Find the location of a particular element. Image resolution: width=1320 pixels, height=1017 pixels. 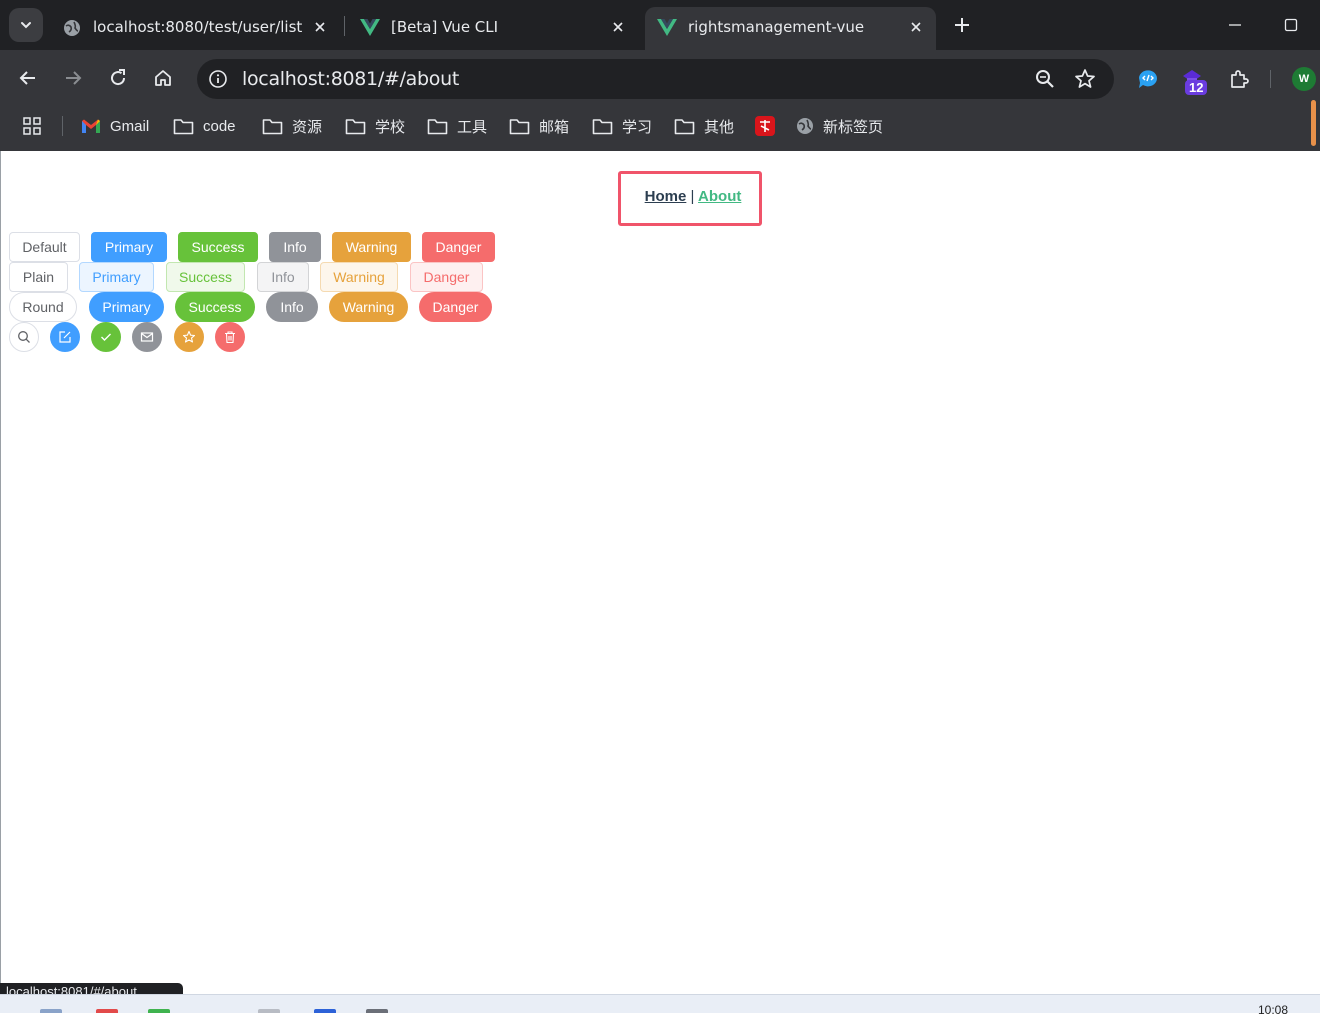

button-plain-success: Success is located at coordinates (205, 277).